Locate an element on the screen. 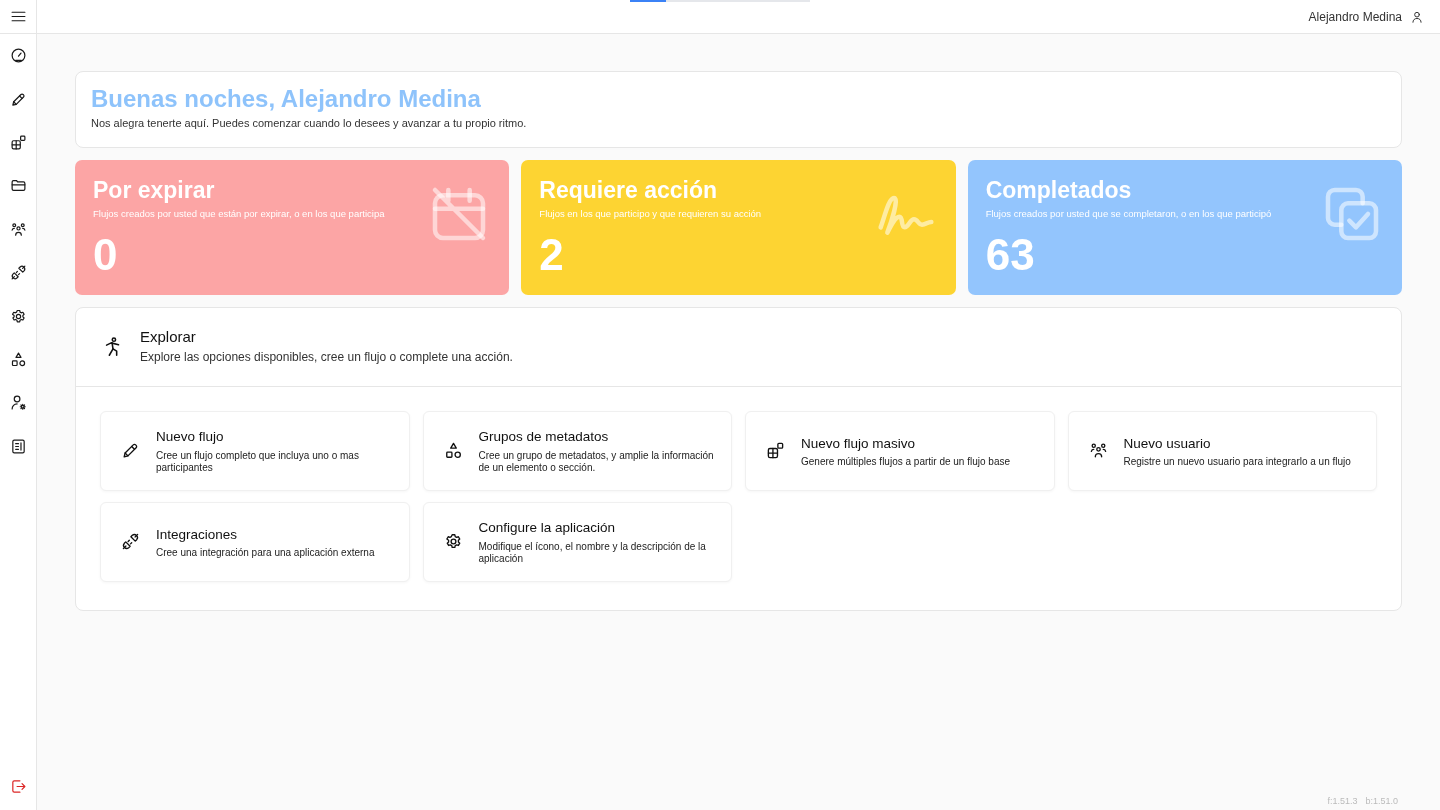  stat-description: Flujos creados por usted que se completaron, o en los que participó is located at coordinates (1128, 214).